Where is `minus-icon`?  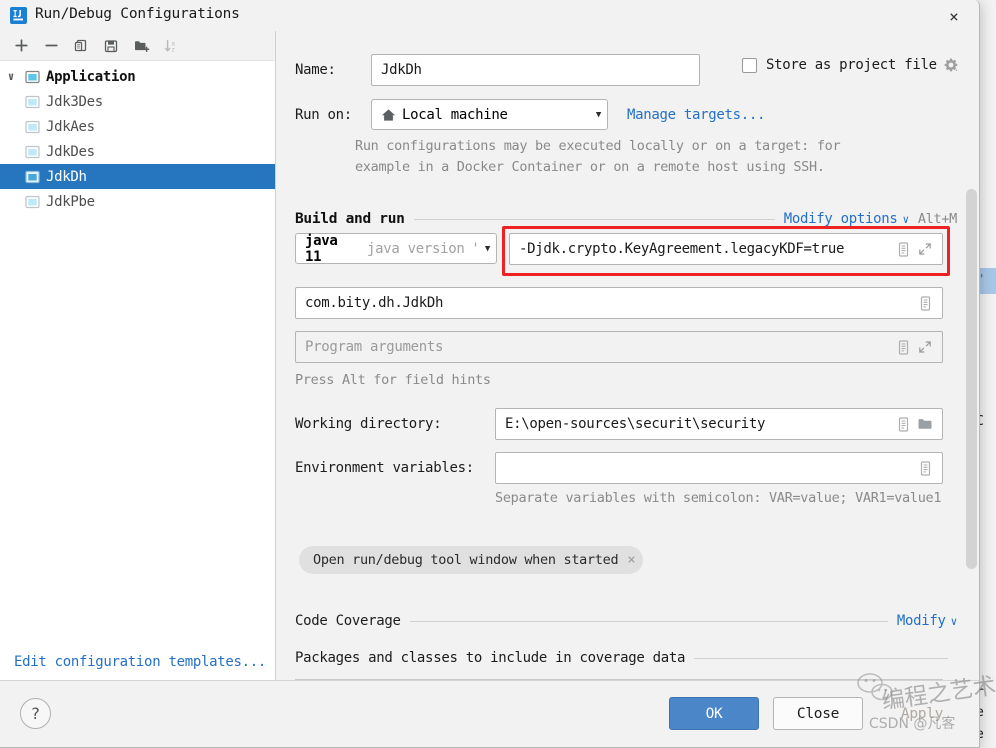 minus-icon is located at coordinates (51, 46).